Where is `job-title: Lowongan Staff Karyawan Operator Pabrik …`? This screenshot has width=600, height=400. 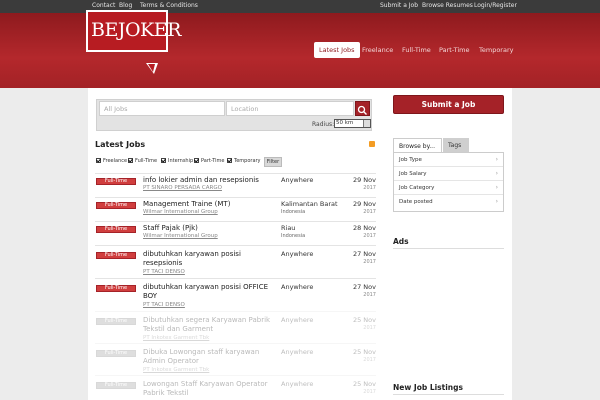 job-title: Lowongan Staff Karyawan Operator Pabrik … is located at coordinates (212, 389).